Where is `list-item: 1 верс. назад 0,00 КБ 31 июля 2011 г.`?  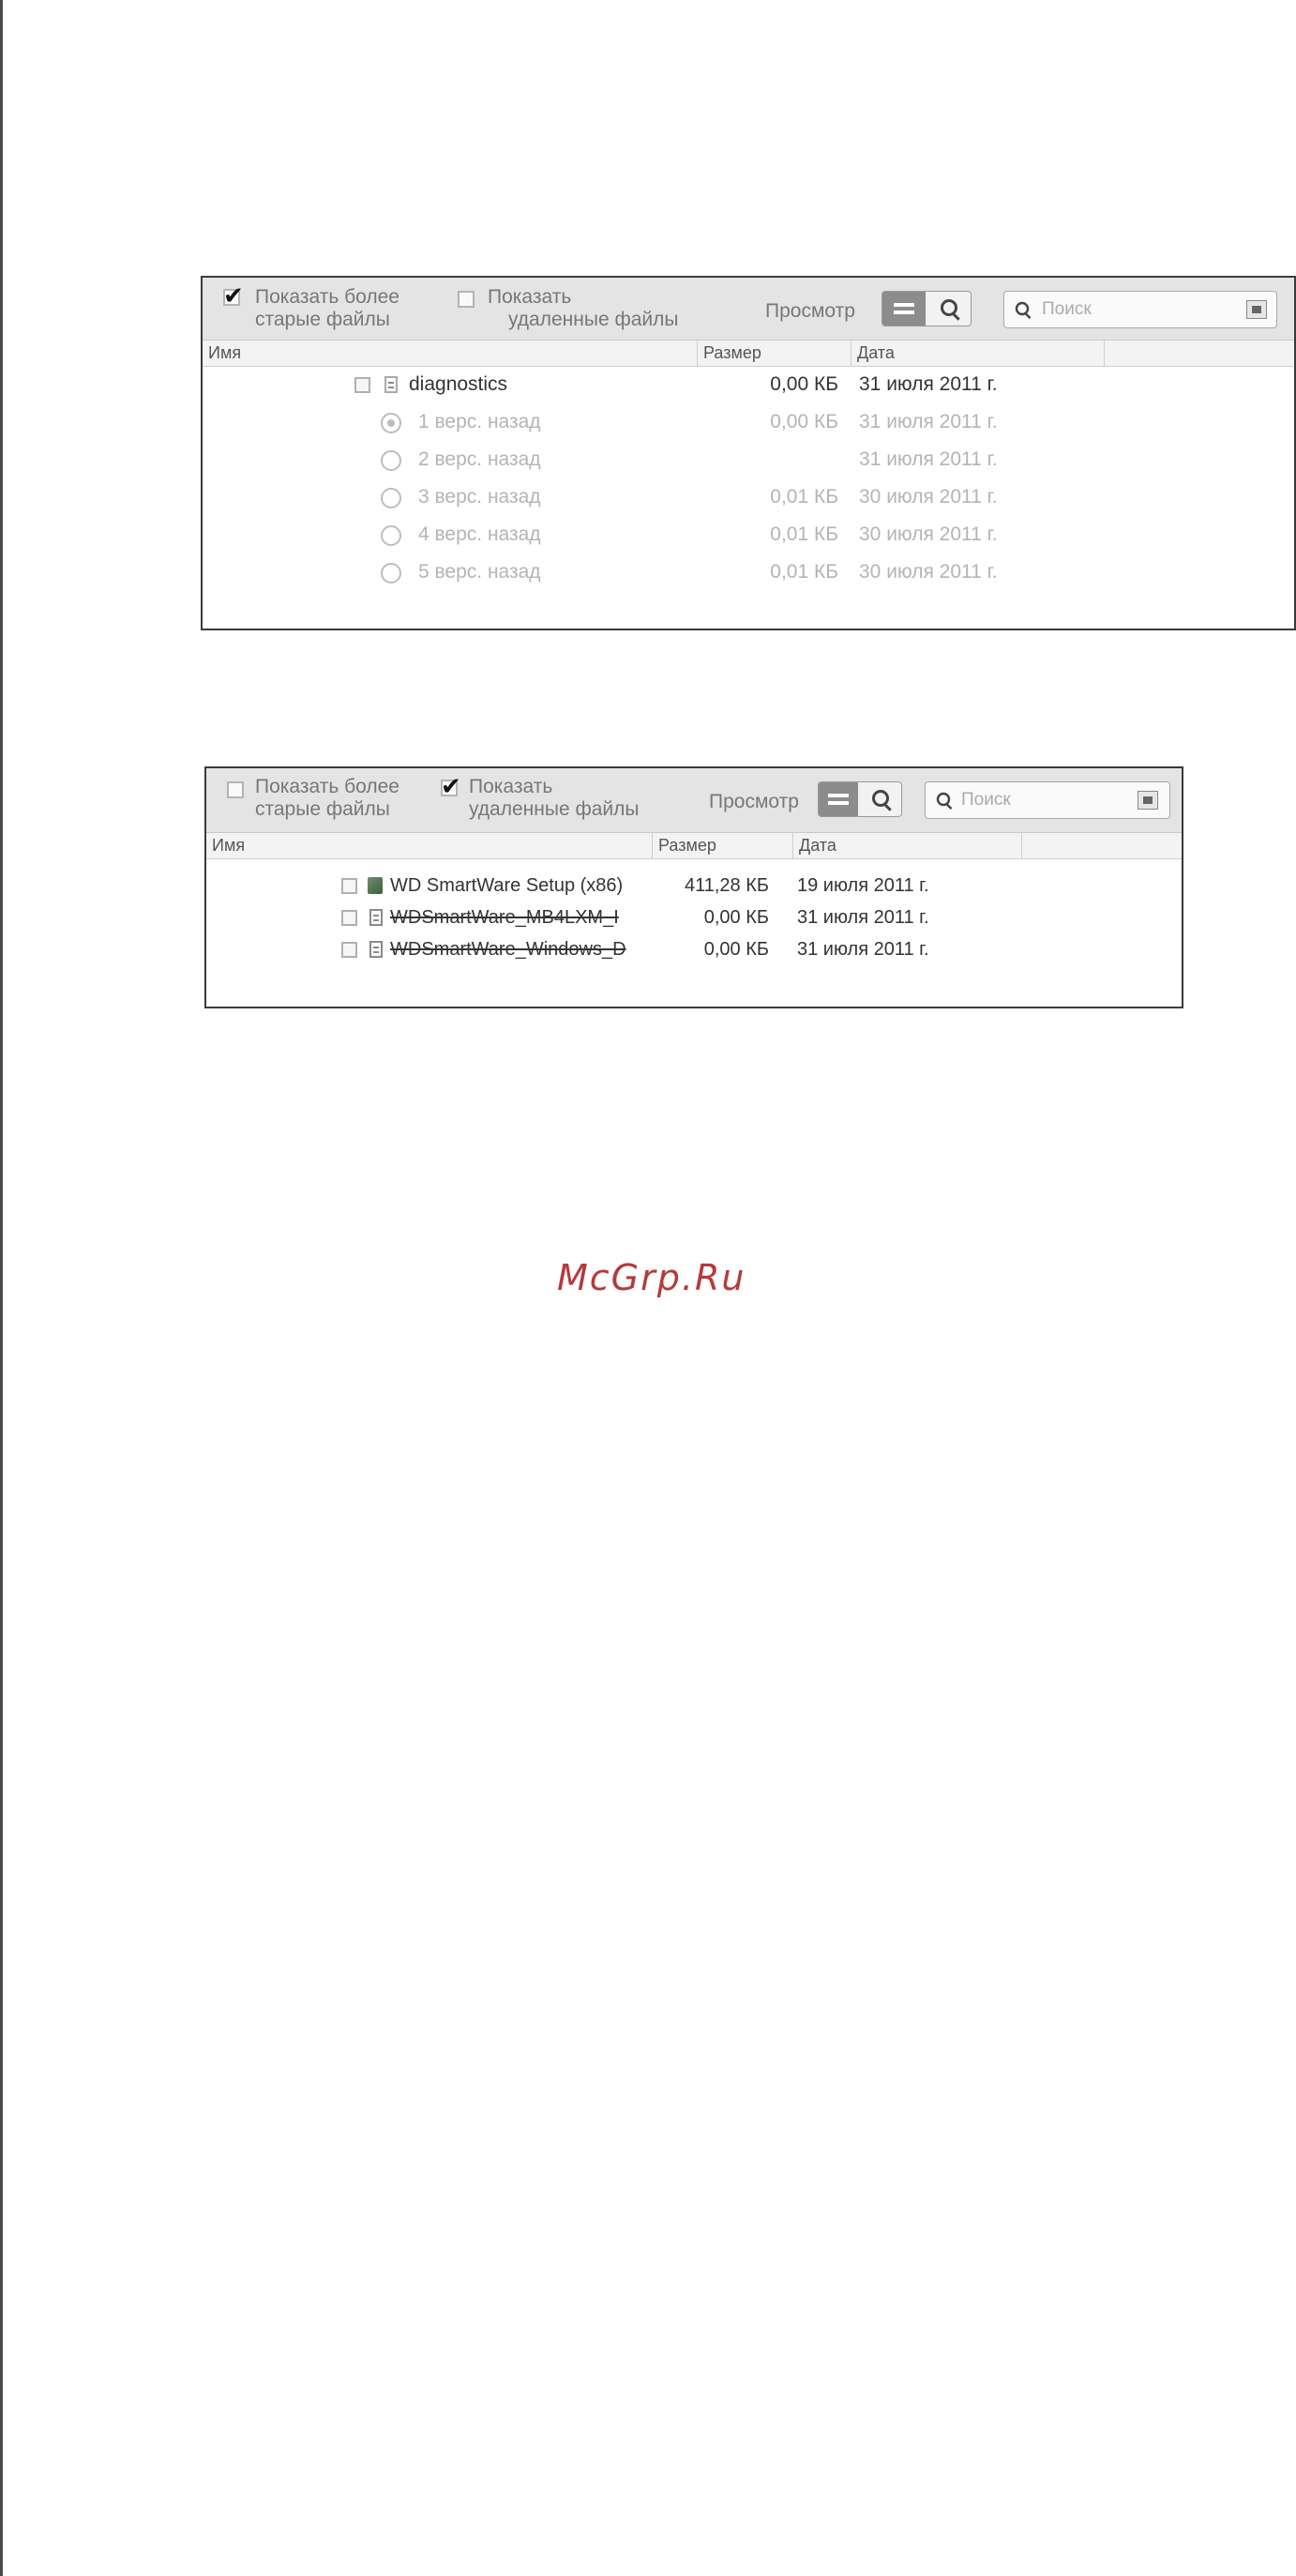
list-item: 1 верс. назад 0,00 КБ 31 июля 2011 г. is located at coordinates (748, 422).